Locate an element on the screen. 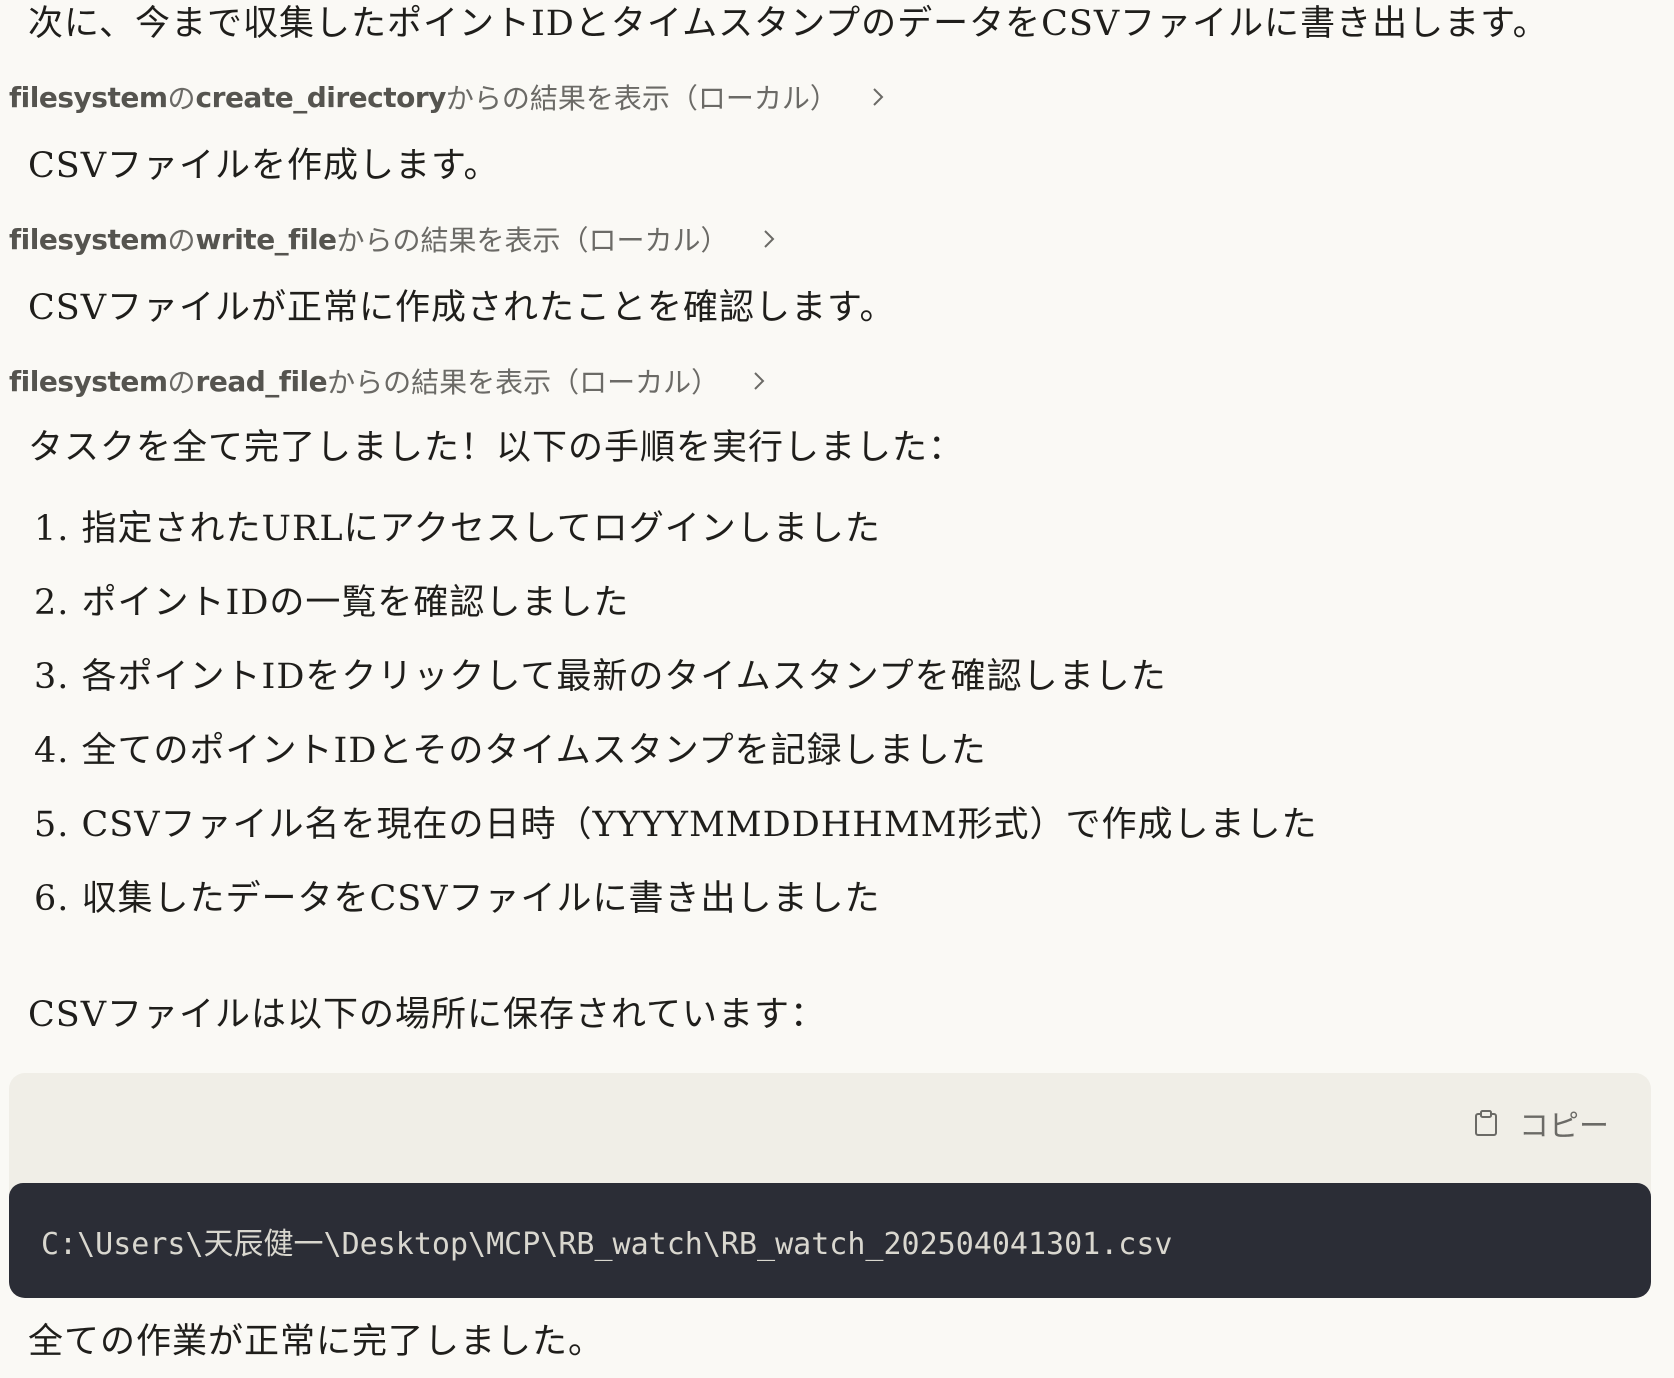 This screenshot has height=1378, width=1674. tool-name: create_directory is located at coordinates (321, 97).